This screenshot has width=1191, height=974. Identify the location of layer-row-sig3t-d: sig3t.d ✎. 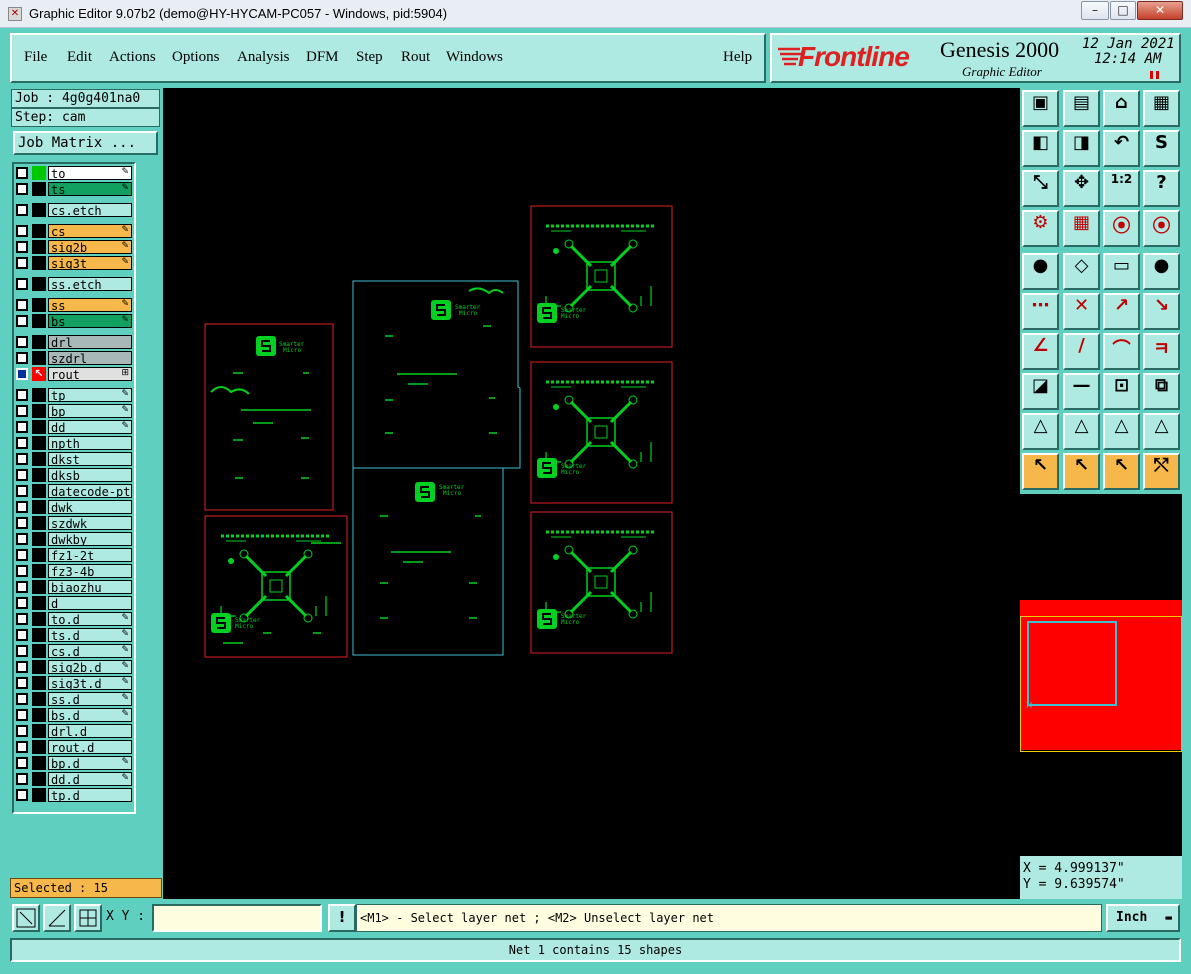
(73, 683).